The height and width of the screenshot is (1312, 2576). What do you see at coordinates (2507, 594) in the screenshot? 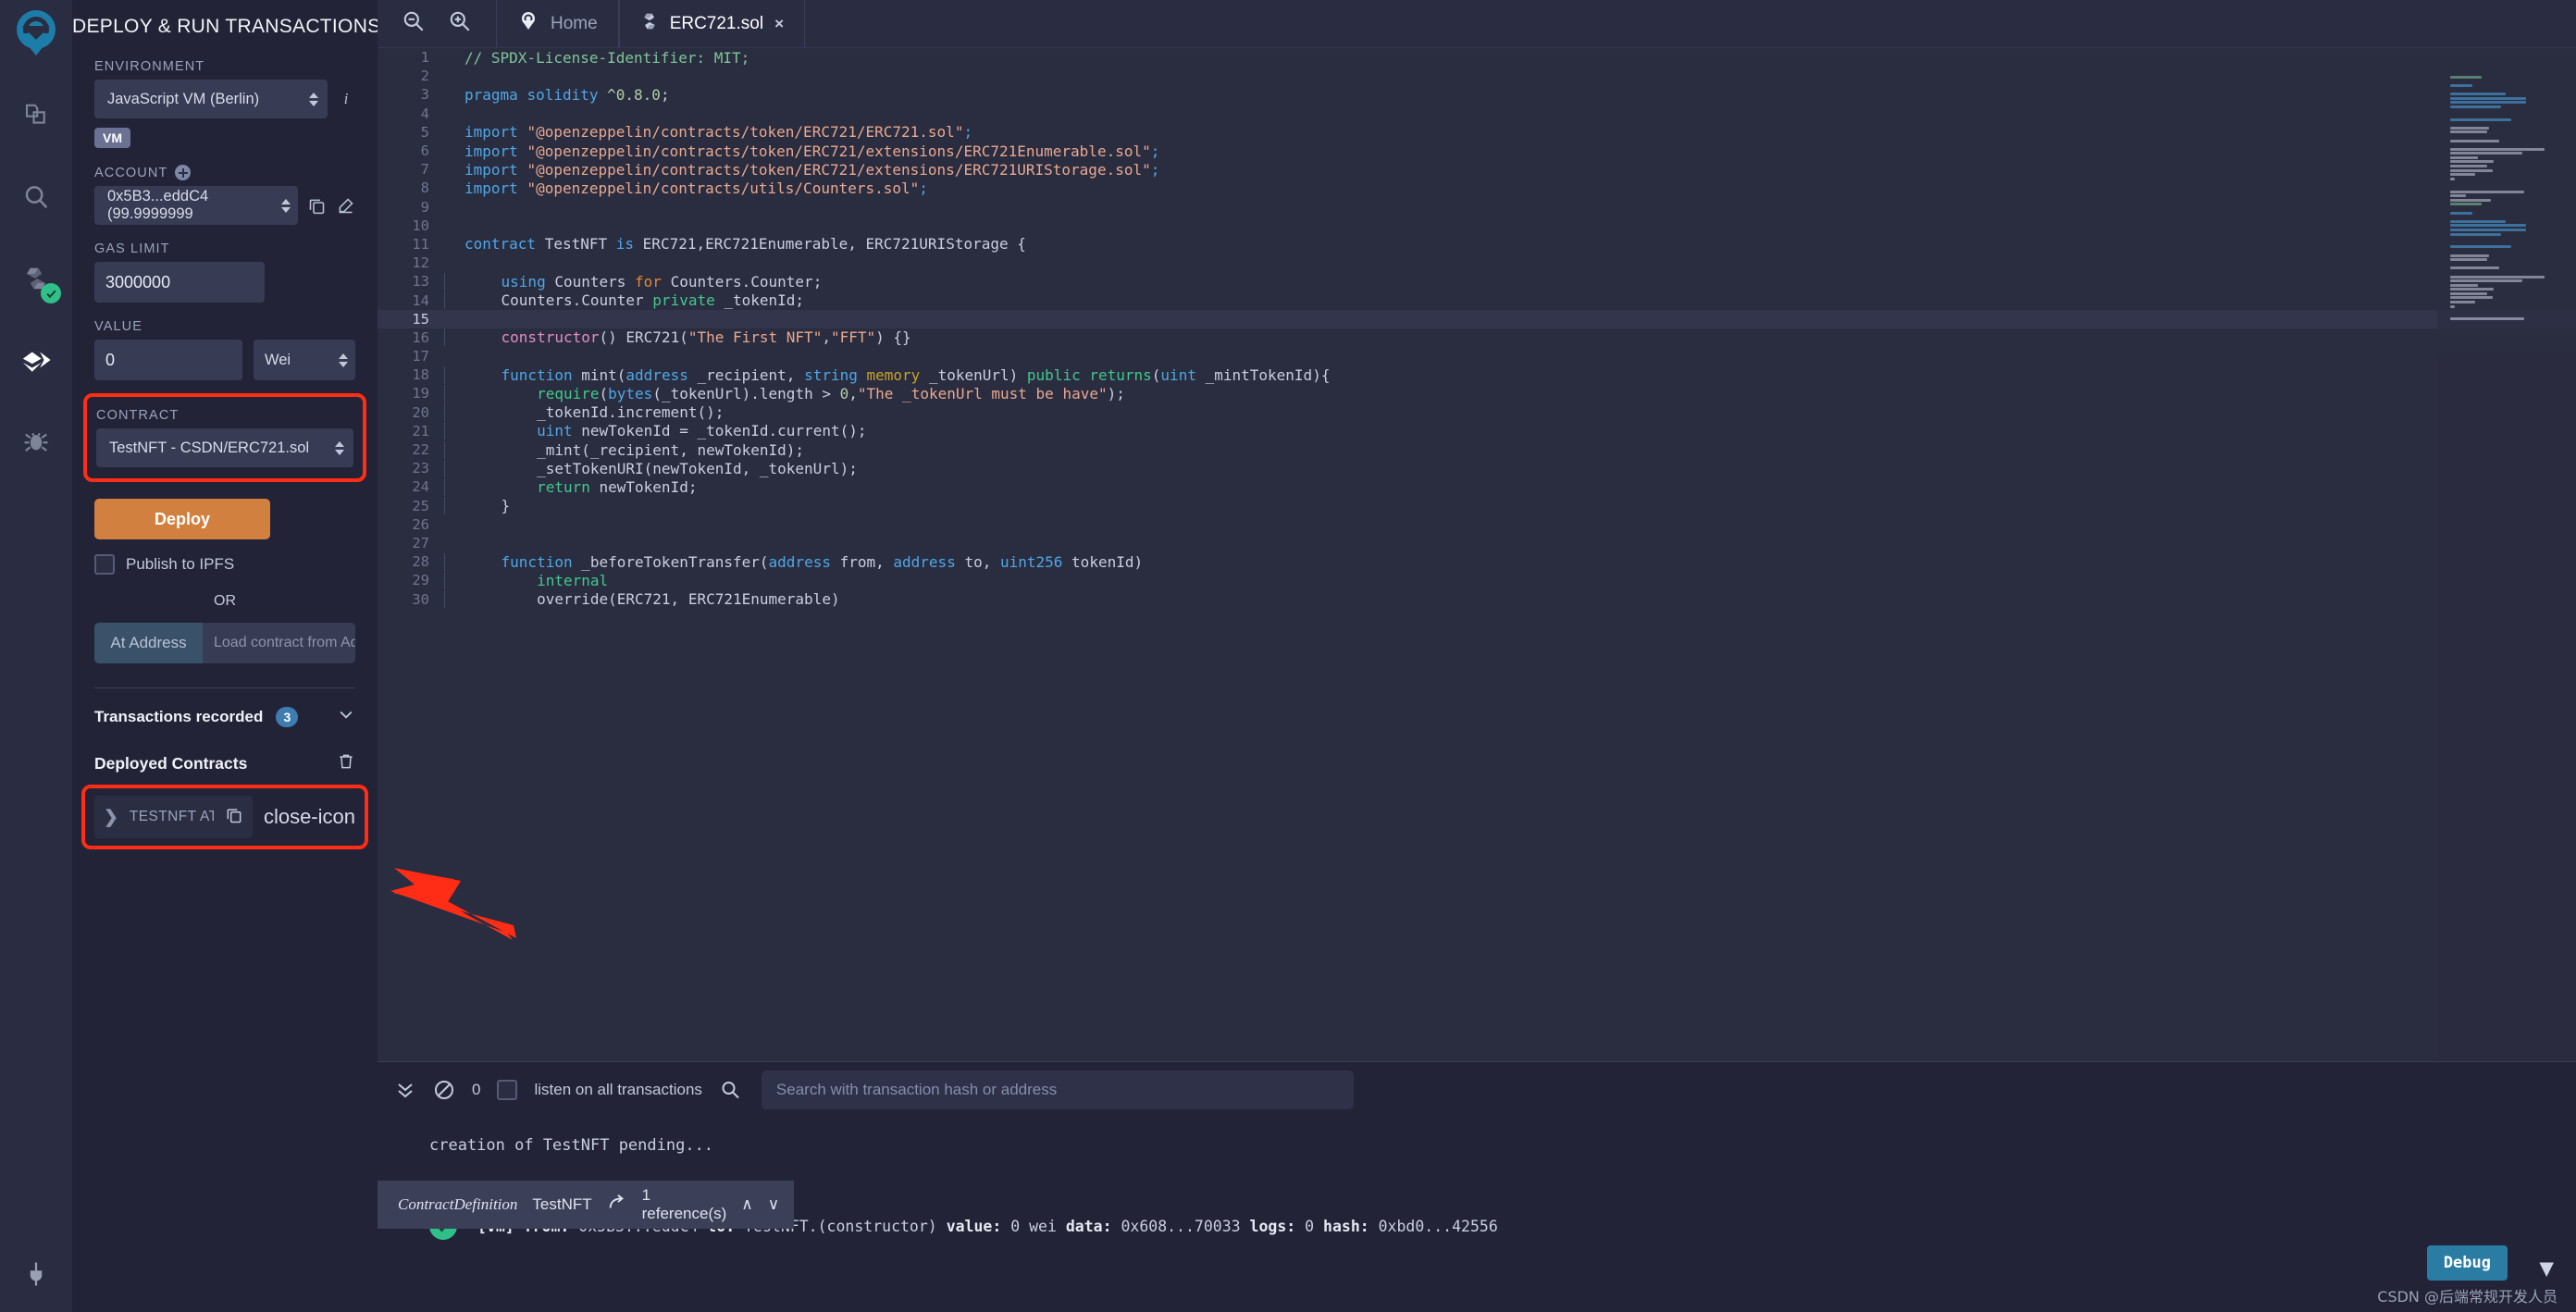
I see `editor-minimap` at bounding box center [2507, 594].